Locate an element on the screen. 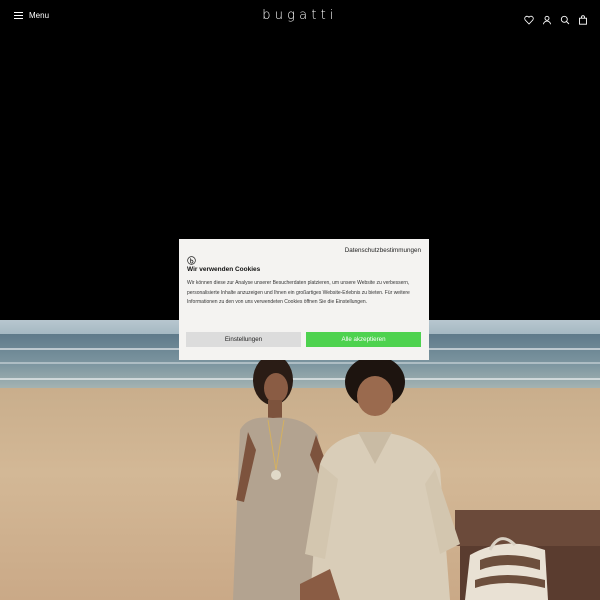 The image size is (600, 600). bugatti-logo-icon is located at coordinates (191, 260).